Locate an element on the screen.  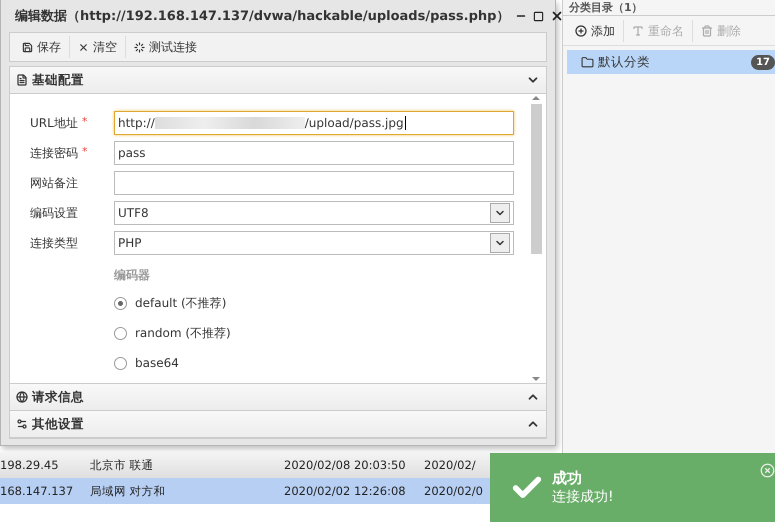
group-label: 编码器 is located at coordinates (132, 275).